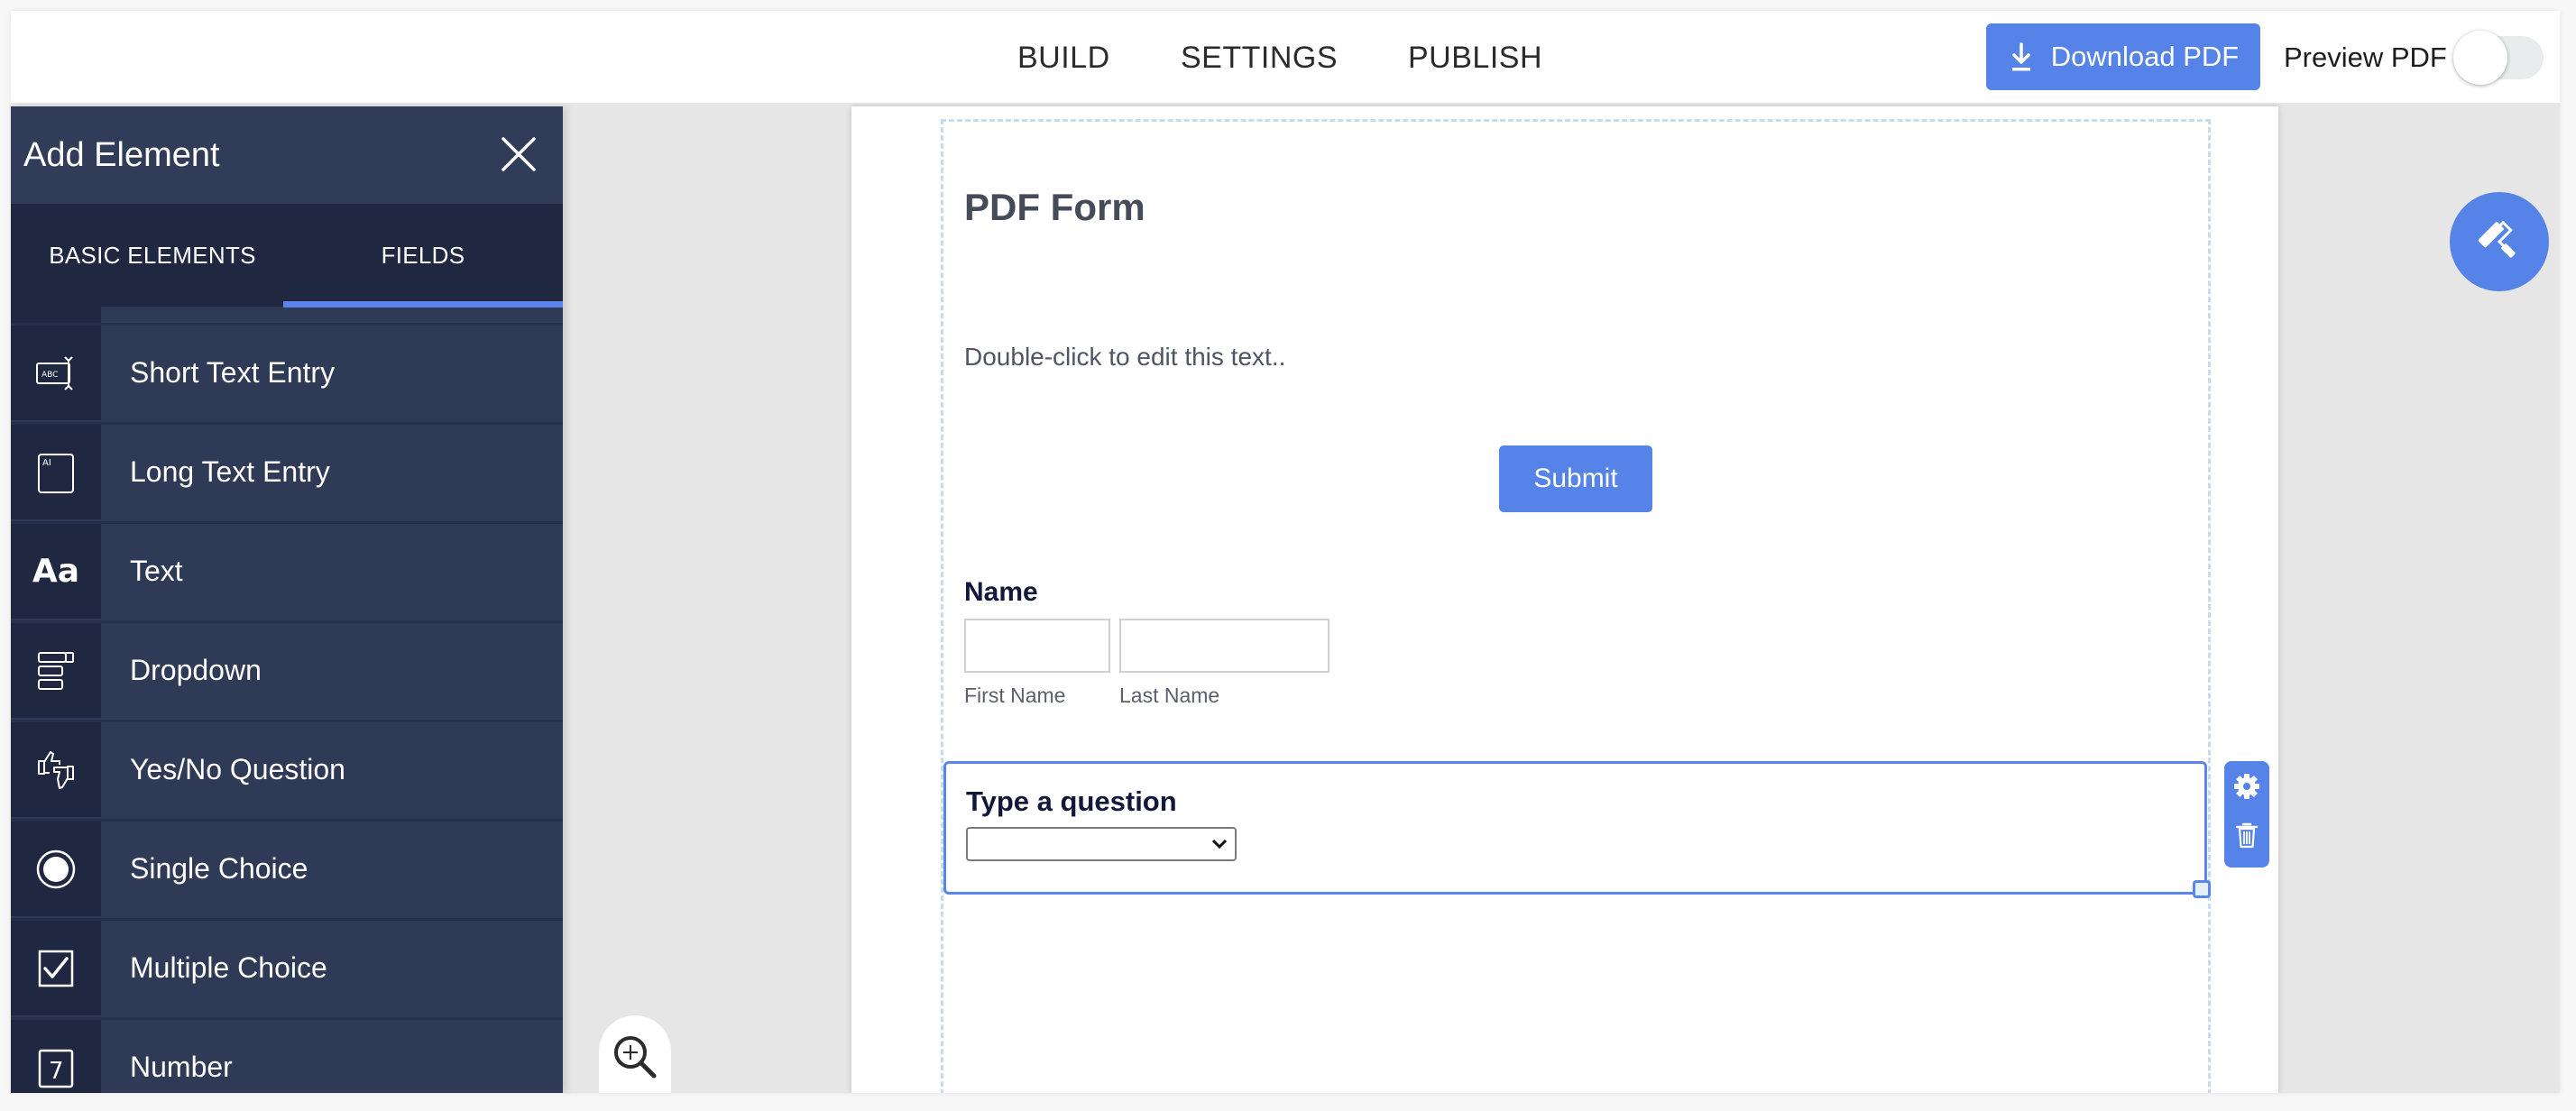  Describe the element at coordinates (238, 769) in the screenshot. I see `field-label: Yes/No Question` at that location.